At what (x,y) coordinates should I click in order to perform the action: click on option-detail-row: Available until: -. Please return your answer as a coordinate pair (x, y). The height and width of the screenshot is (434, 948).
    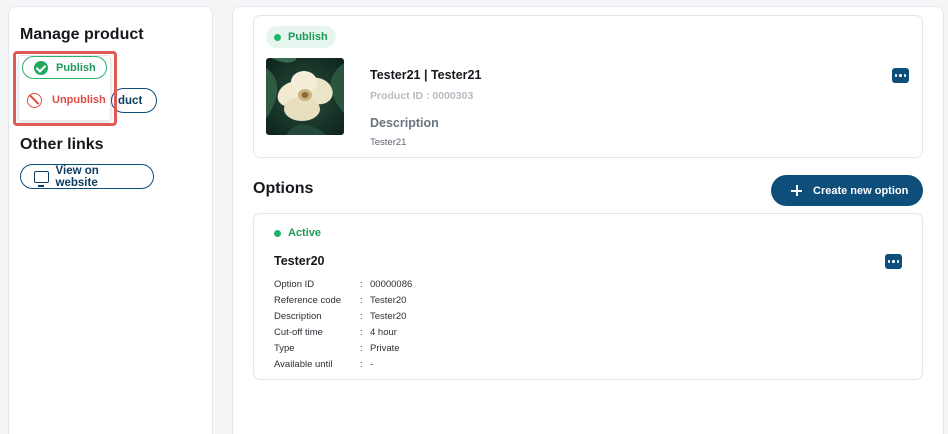
    Looking at the image, I should click on (424, 364).